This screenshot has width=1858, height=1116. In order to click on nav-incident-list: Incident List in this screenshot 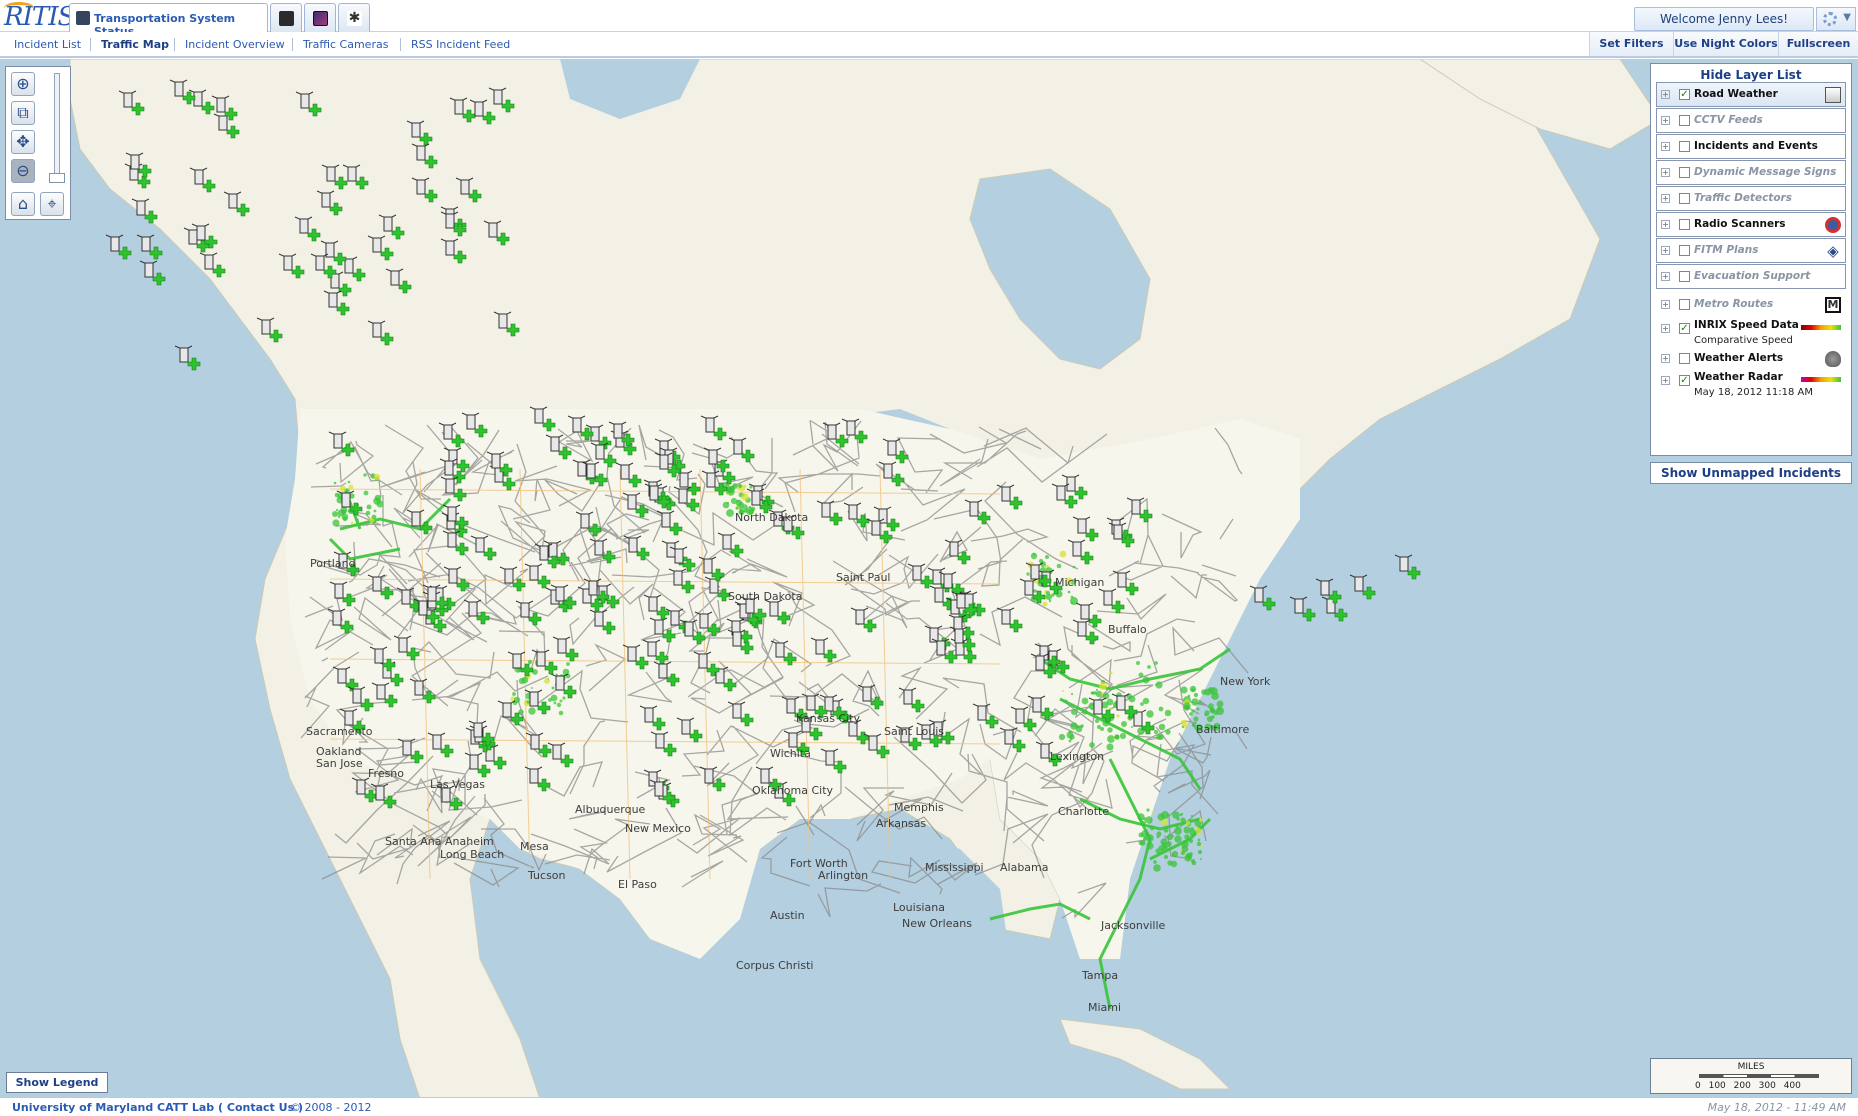, I will do `click(47, 44)`.